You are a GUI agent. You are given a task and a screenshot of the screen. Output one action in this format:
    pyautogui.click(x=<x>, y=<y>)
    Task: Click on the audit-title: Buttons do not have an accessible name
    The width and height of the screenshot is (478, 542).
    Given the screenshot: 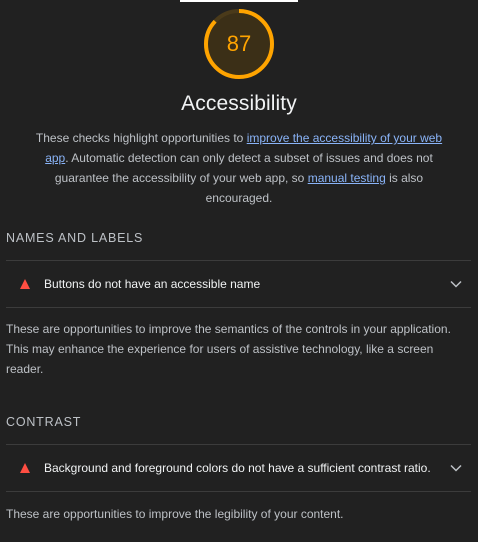 What is the action you would take?
    pyautogui.click(x=152, y=284)
    